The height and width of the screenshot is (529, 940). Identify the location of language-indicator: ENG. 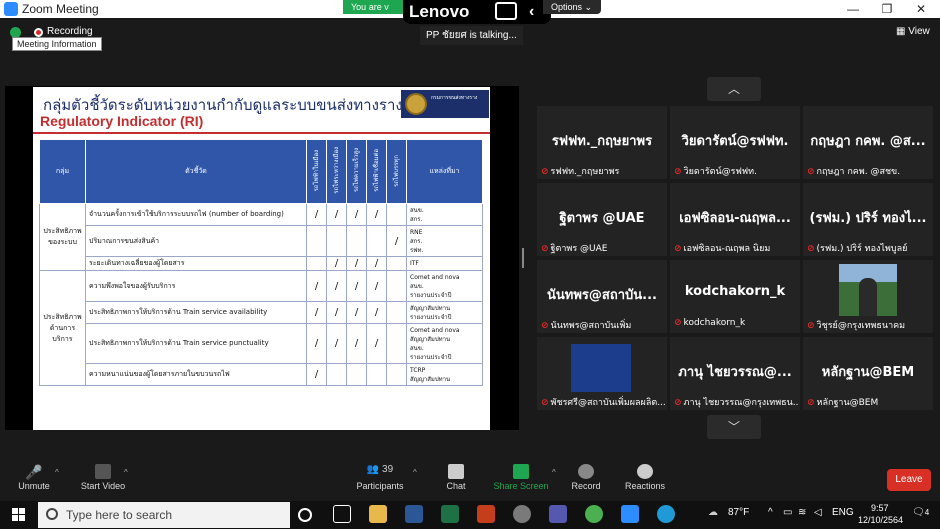
(843, 512).